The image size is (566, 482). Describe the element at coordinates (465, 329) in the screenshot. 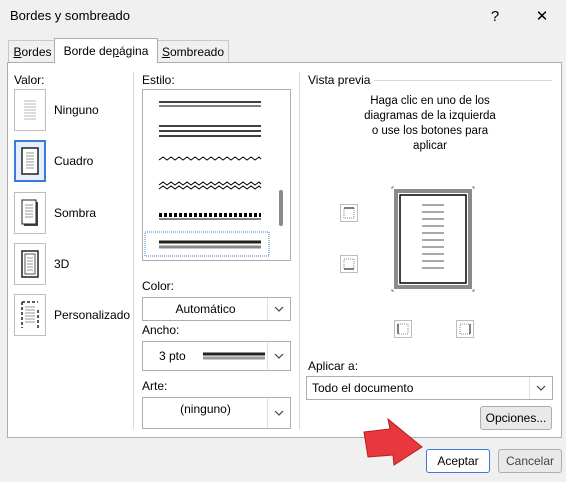

I see `right-border-button` at that location.